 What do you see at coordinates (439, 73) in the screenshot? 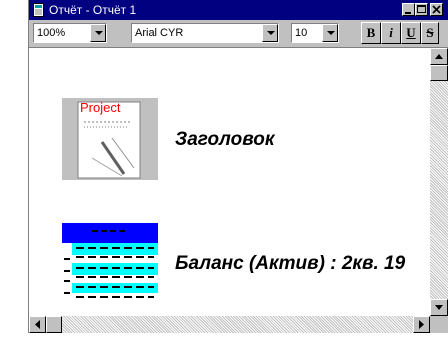
I see `vertical-scroll-thumb` at bounding box center [439, 73].